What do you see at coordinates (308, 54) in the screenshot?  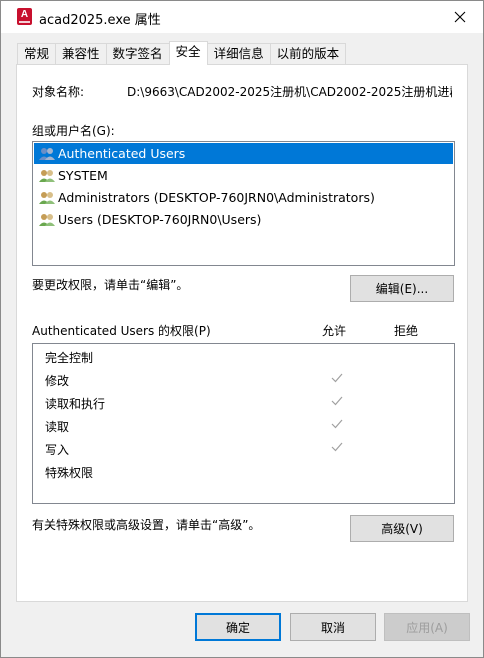 I see `tab-previous-versions: 以前的版本` at bounding box center [308, 54].